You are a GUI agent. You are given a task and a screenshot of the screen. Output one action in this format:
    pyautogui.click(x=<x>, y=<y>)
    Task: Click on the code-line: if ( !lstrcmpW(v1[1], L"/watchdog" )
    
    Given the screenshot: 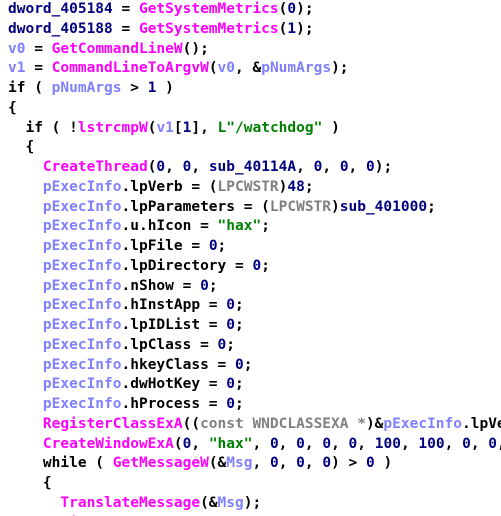 What is the action you would take?
    pyautogui.click(x=250, y=129)
    